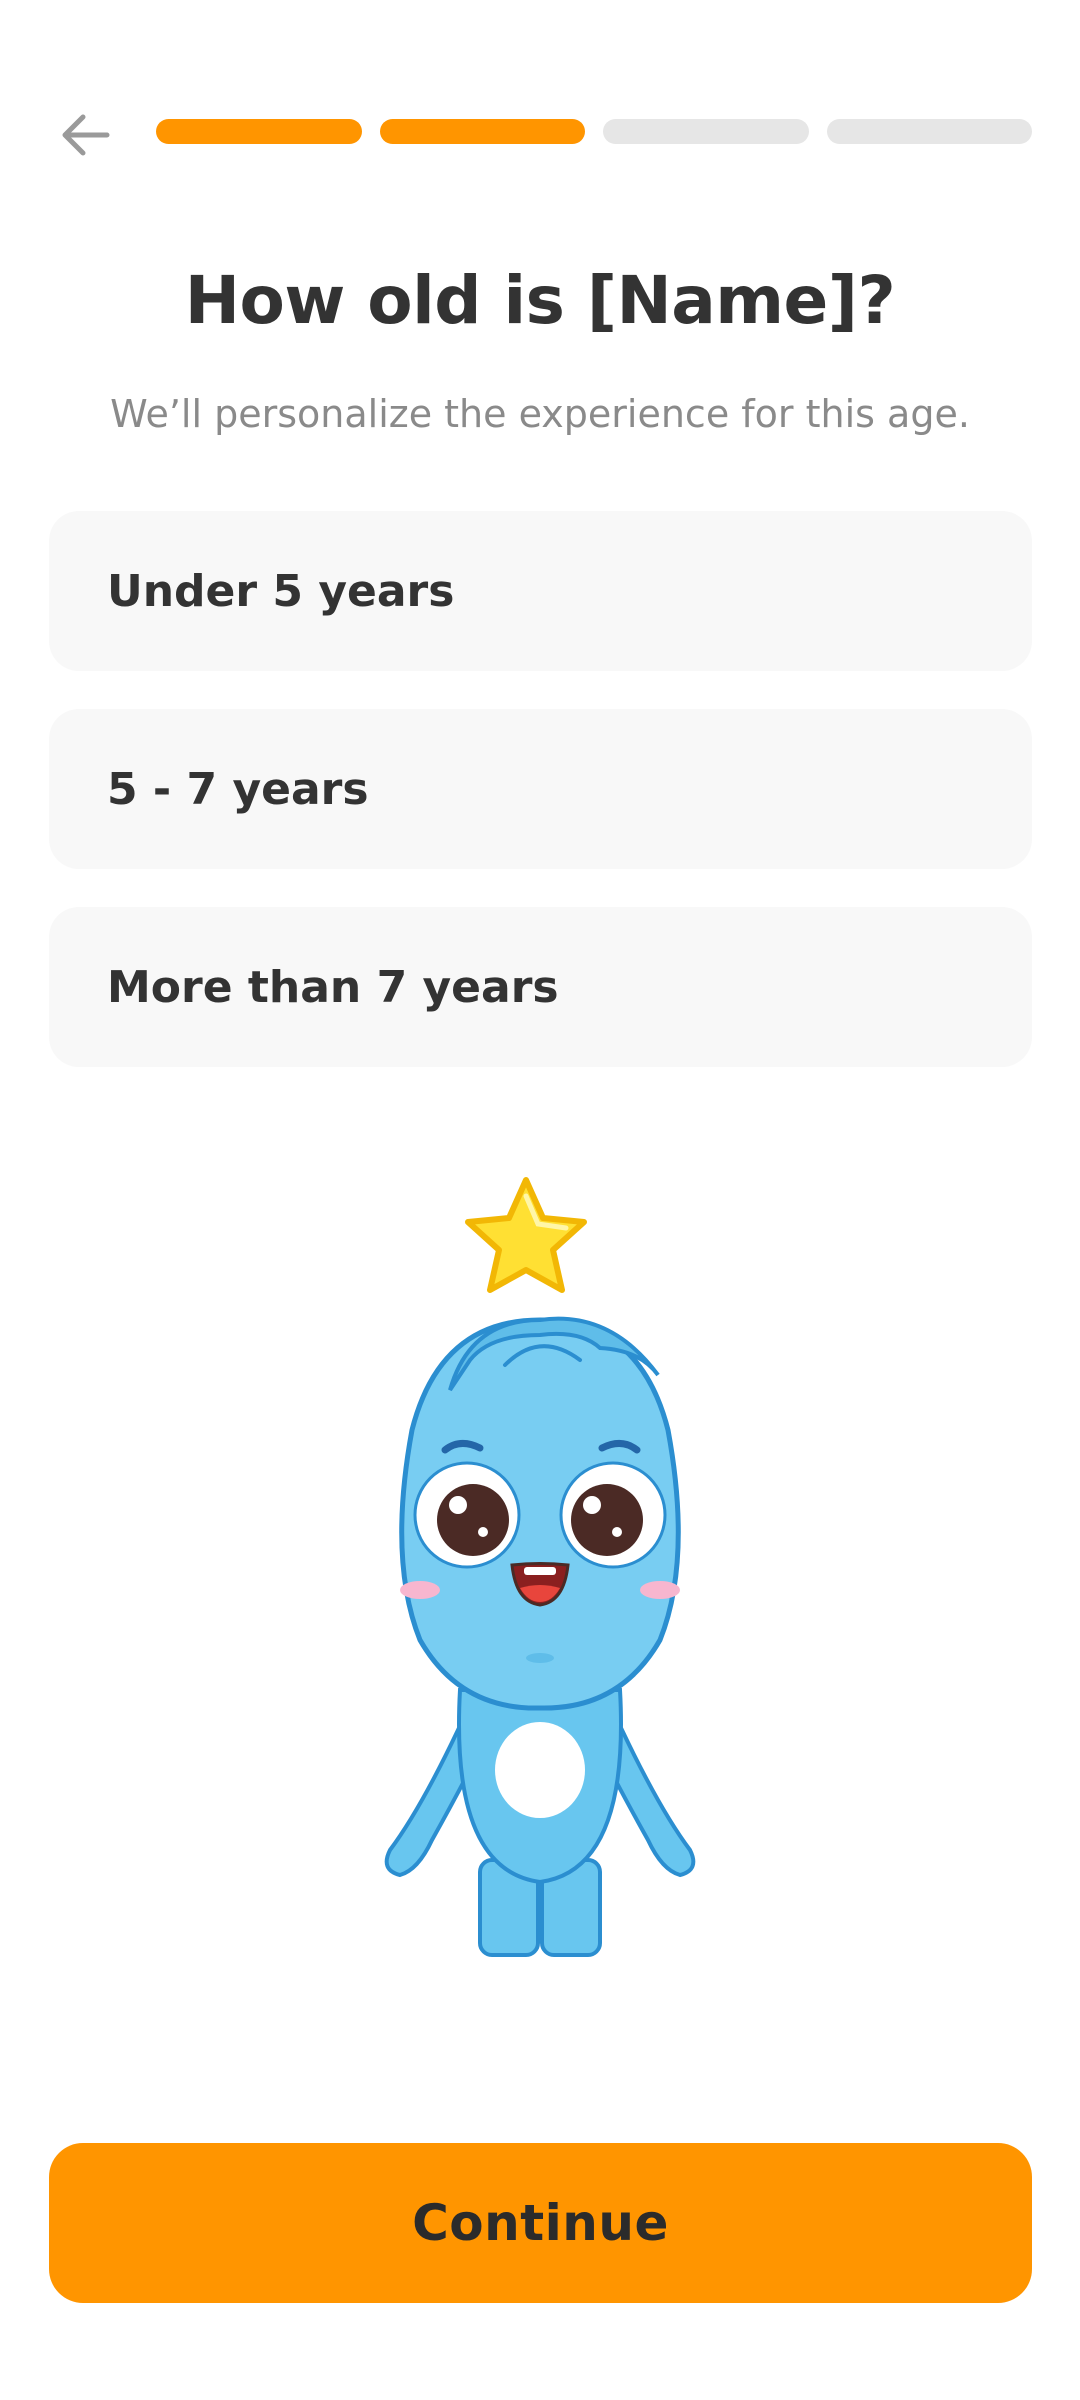 Image resolution: width=1080 pixels, height=2400 pixels. Describe the element at coordinates (333, 987) in the screenshot. I see `option-label: More than 7 years` at that location.